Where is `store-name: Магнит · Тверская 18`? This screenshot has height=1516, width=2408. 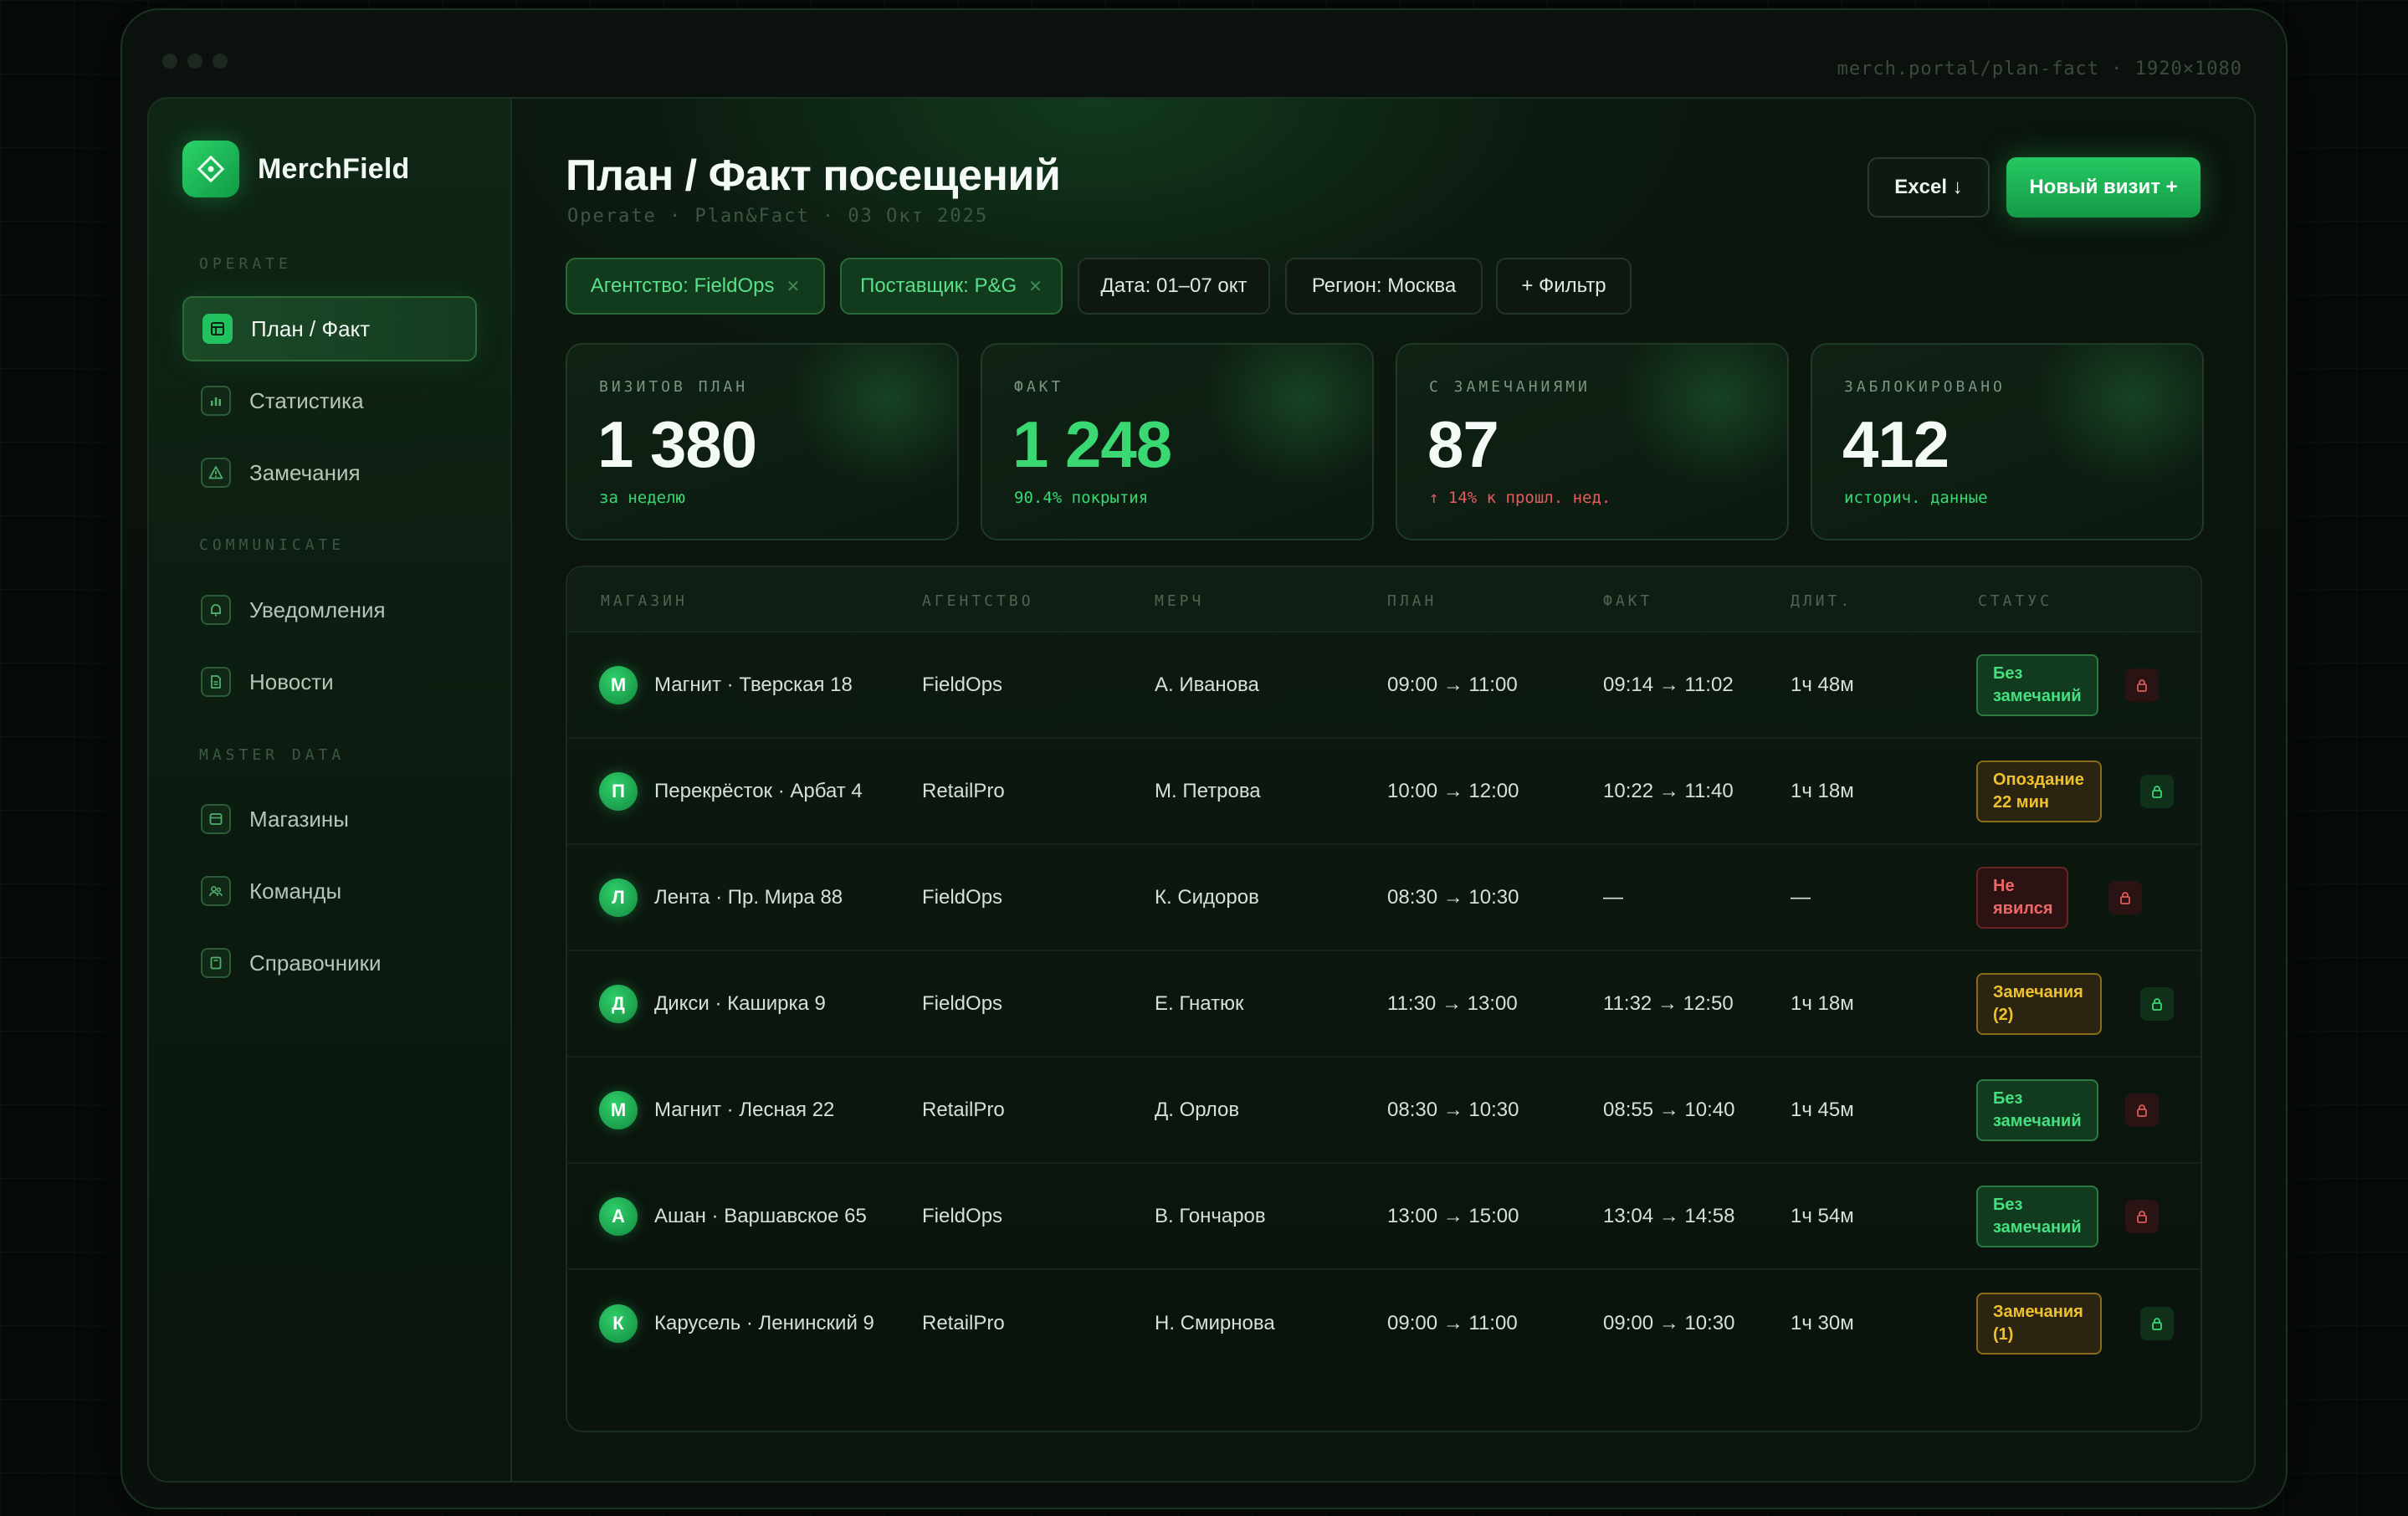 store-name: Магнит · Тверская 18 is located at coordinates (753, 685).